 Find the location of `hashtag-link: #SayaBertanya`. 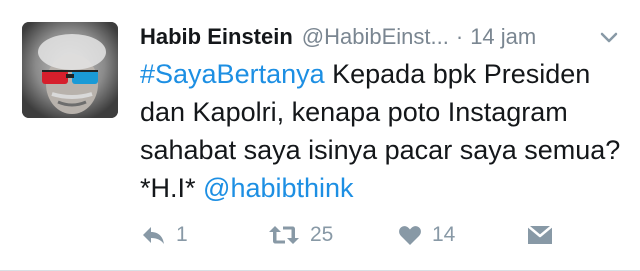

hashtag-link: #SayaBertanya is located at coordinates (232, 74).